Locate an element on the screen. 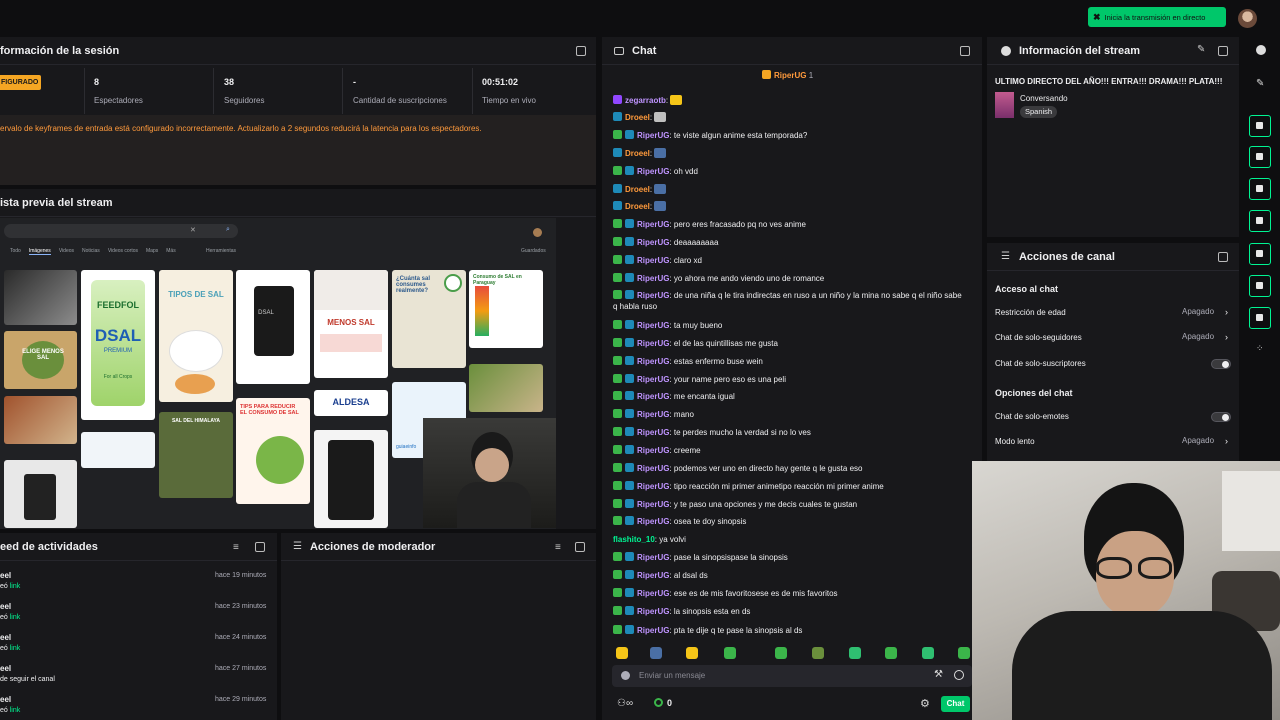  chat-message: RiperUG: la sinopsis esta en ds is located at coordinates (790, 611).